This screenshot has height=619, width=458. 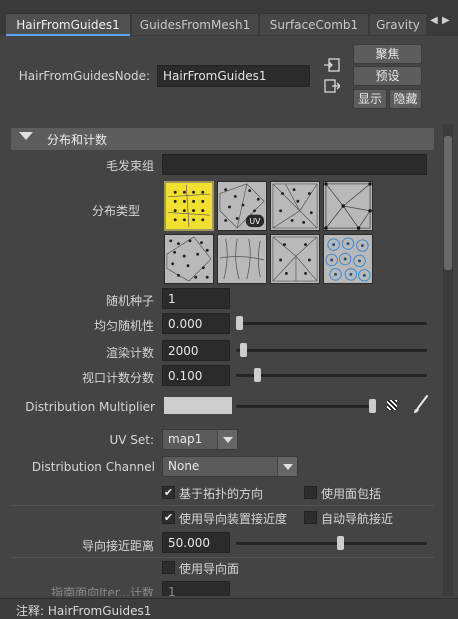 I want to click on notes-label: 注释: HairFromGuides1, so click(x=84, y=611).